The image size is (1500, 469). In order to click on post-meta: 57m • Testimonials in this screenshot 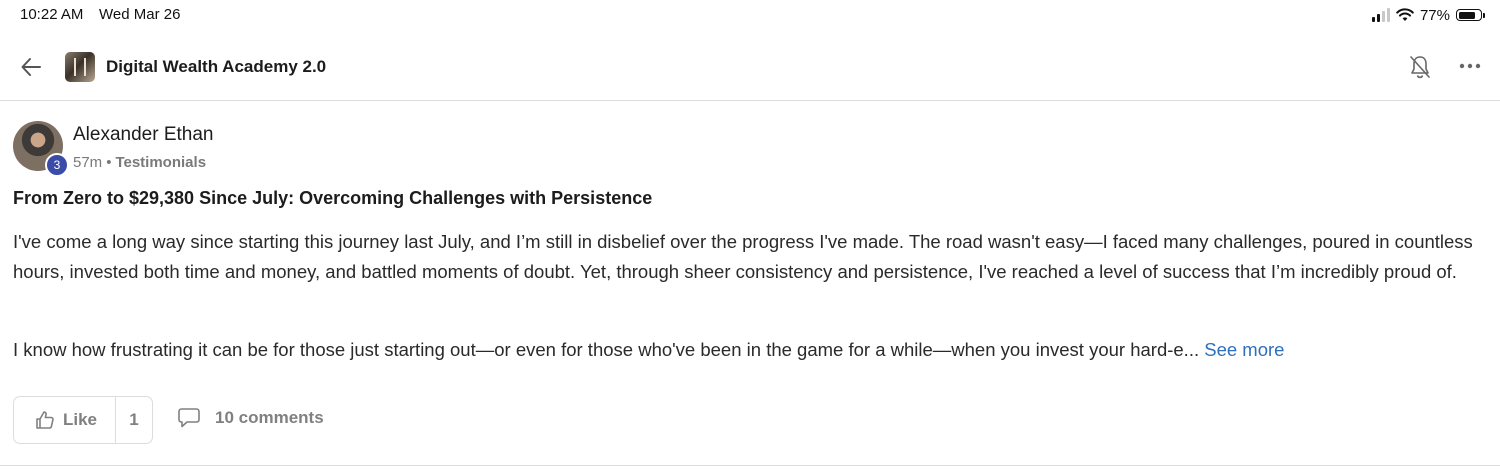, I will do `click(139, 162)`.